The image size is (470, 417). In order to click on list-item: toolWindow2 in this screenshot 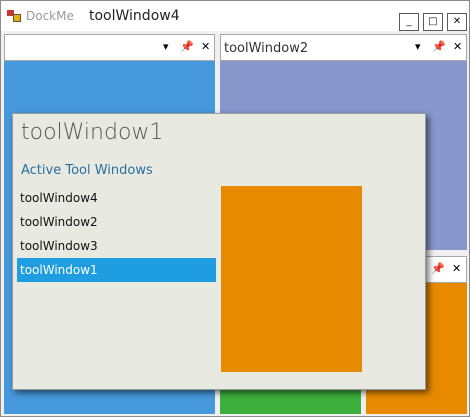, I will do `click(116, 222)`.